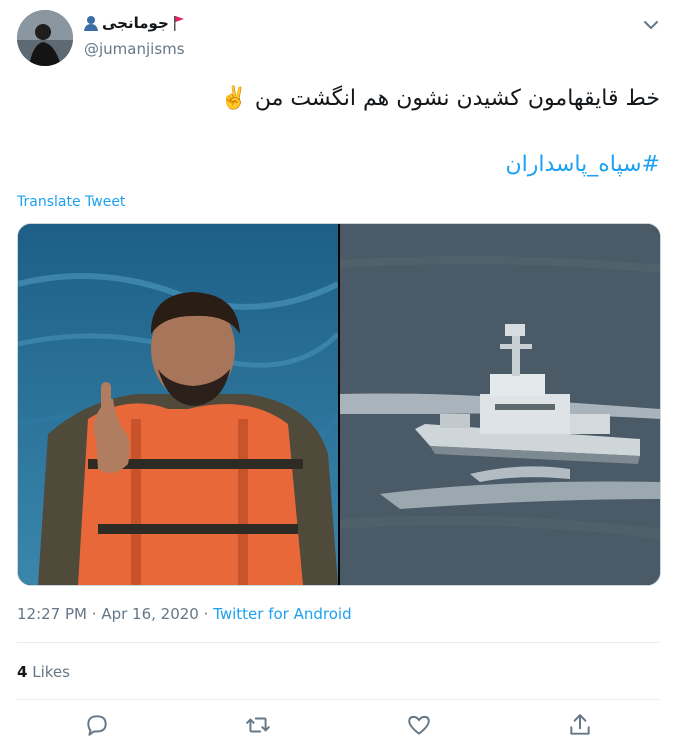  What do you see at coordinates (52, 614) in the screenshot?
I see `tweet-time: 12:27 PM` at bounding box center [52, 614].